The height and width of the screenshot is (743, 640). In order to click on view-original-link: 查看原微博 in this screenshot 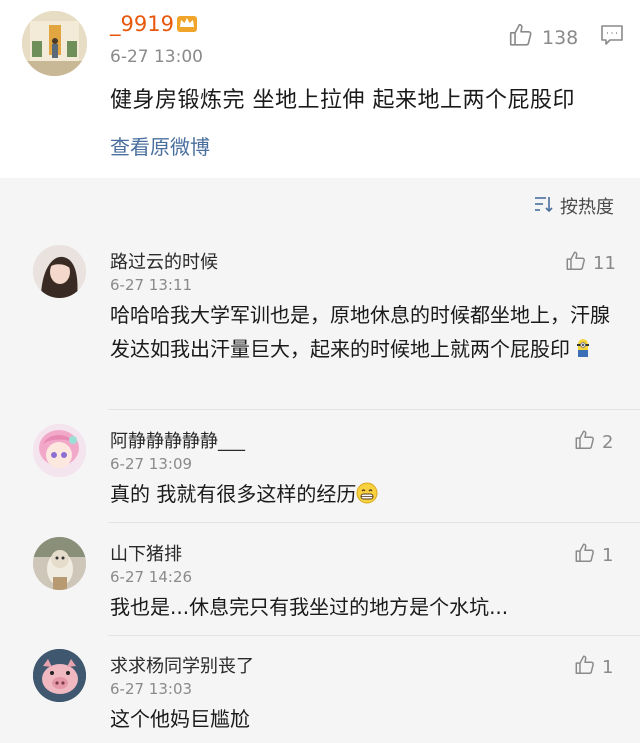, I will do `click(160, 145)`.